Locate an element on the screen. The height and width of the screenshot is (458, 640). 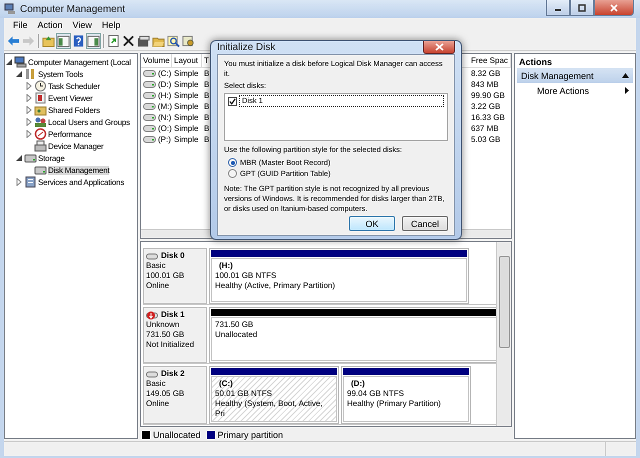
disk-info-panel: Disk 1 Unknown 731.50 GB Not Initialized is located at coordinates (175, 335).